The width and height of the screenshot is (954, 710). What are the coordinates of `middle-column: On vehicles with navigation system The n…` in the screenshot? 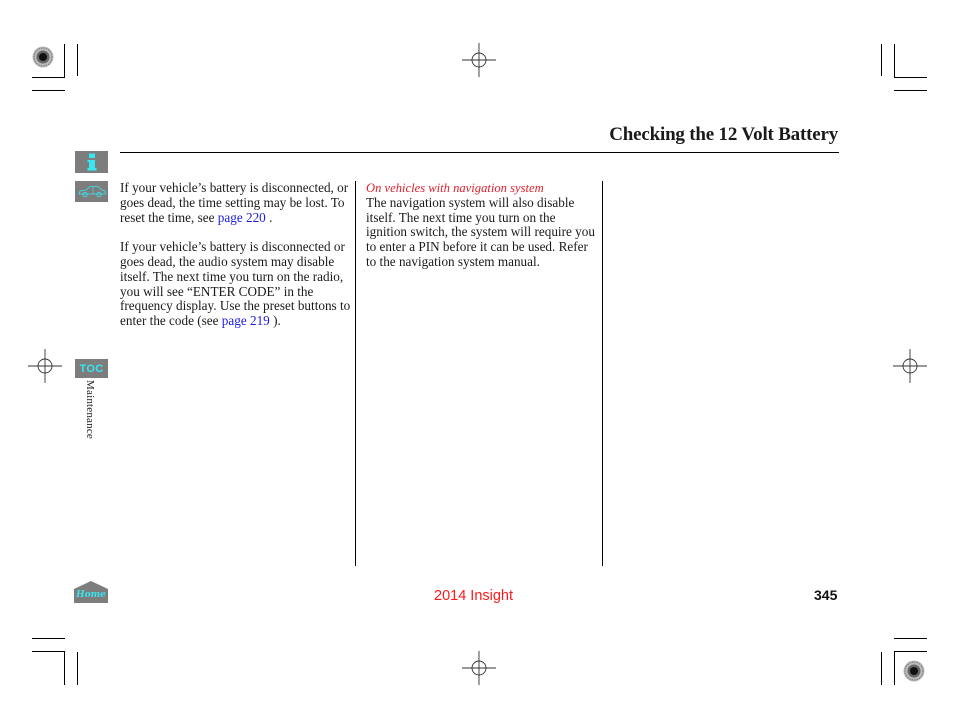 It's located at (482, 225).